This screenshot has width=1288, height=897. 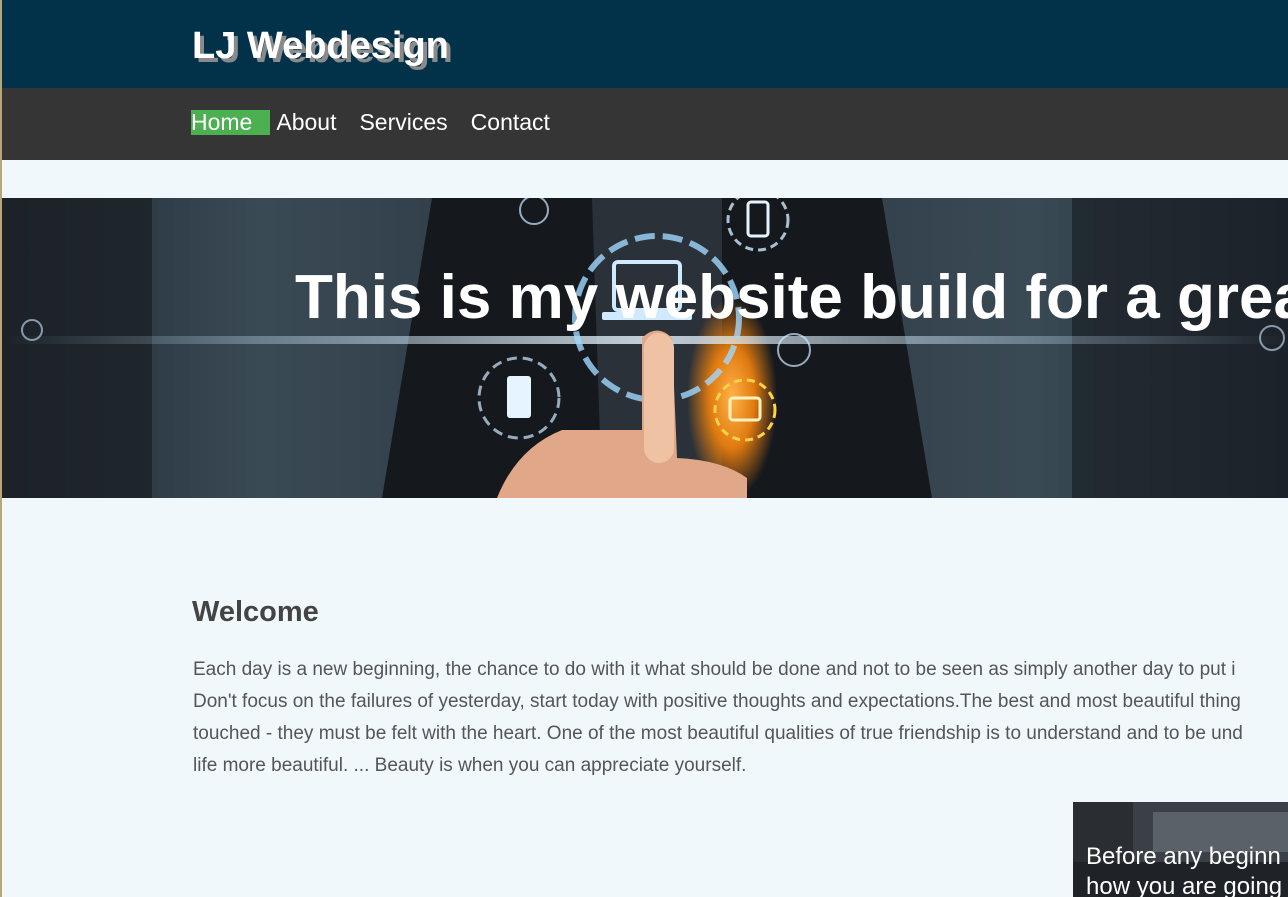 I want to click on feature-card: Before any beginn how you are going, so click(x=1180, y=849).